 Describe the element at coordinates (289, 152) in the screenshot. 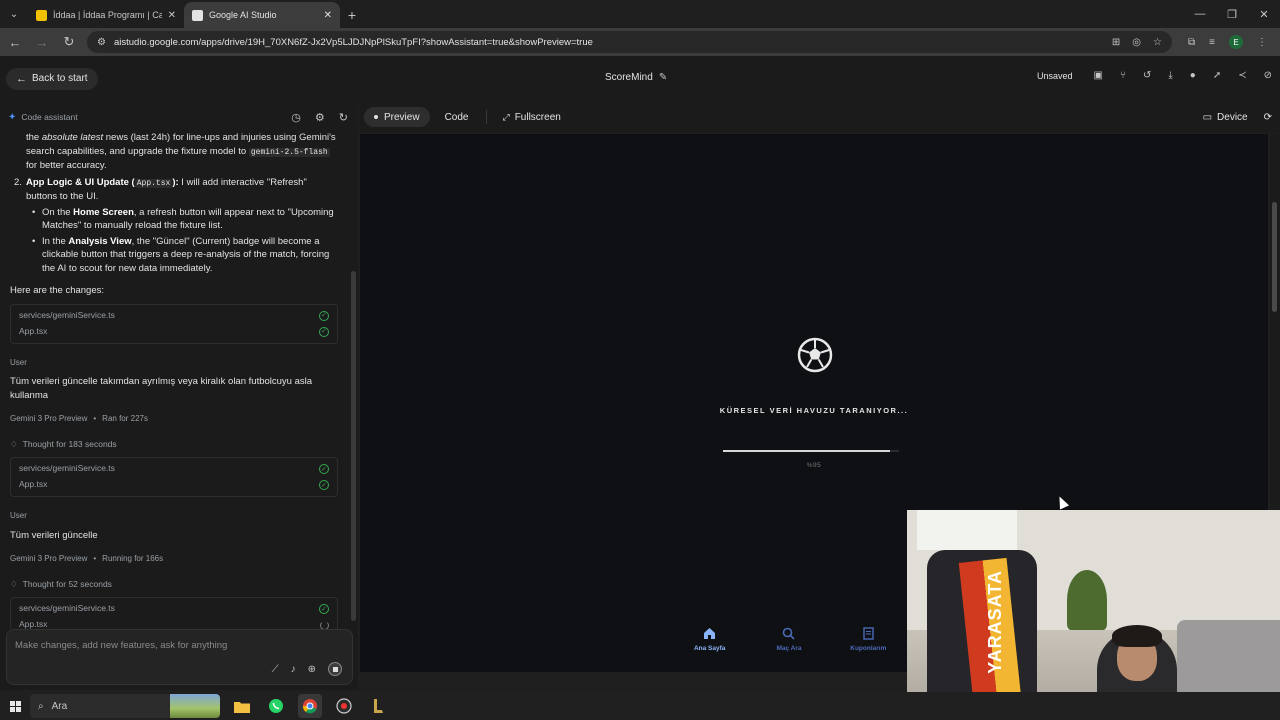

I see `inline-code: gemini-2.5-flash` at that location.